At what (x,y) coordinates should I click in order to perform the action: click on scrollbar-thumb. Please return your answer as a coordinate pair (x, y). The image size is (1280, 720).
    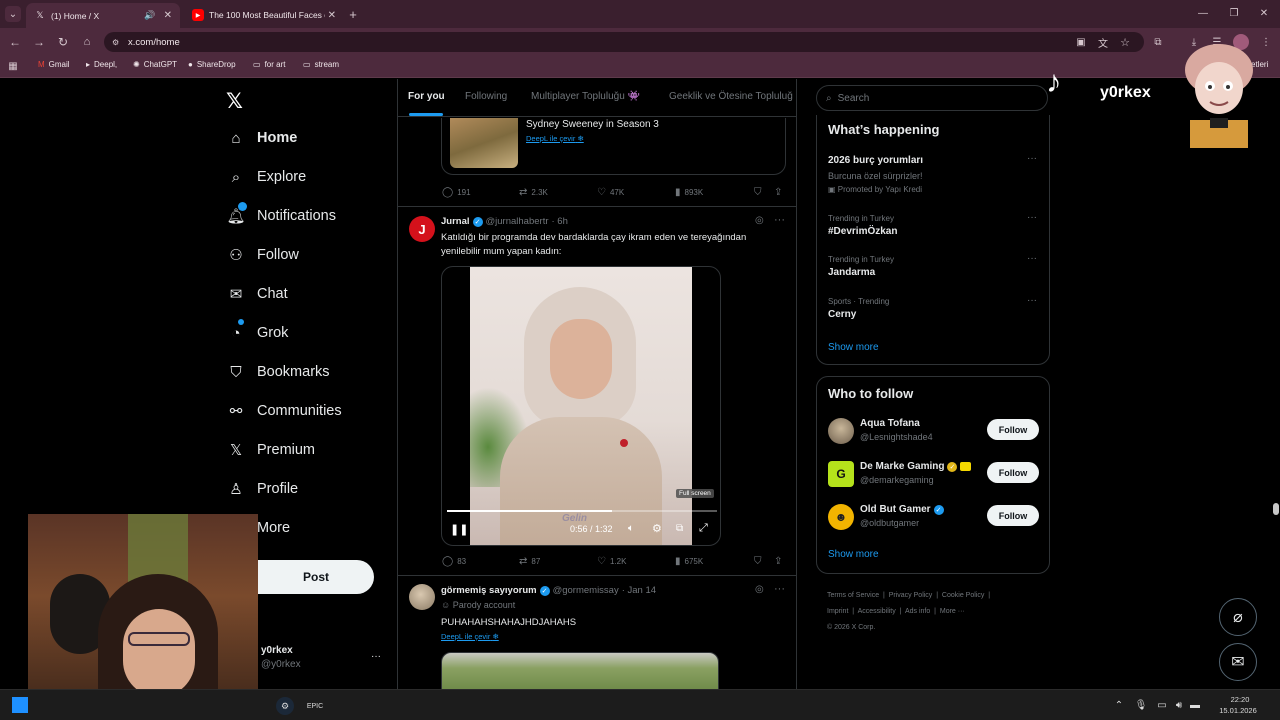
    Looking at the image, I should click on (1276, 509).